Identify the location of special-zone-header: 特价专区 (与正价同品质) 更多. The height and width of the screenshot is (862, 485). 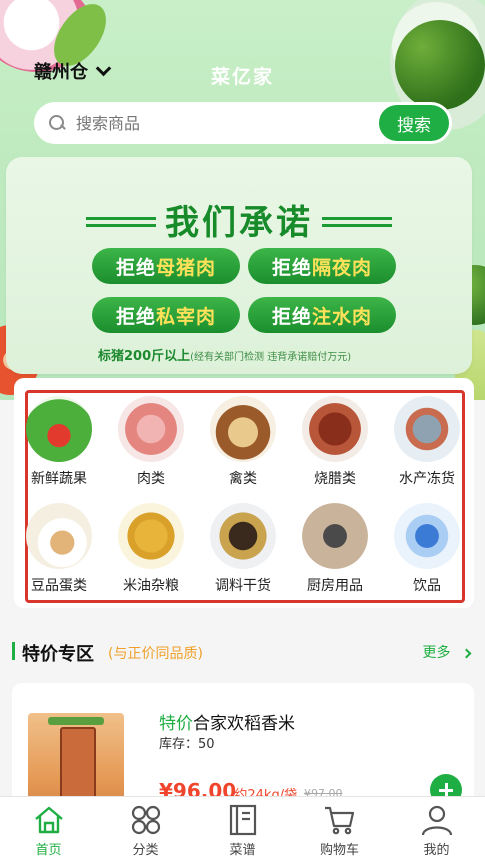
(243, 652).